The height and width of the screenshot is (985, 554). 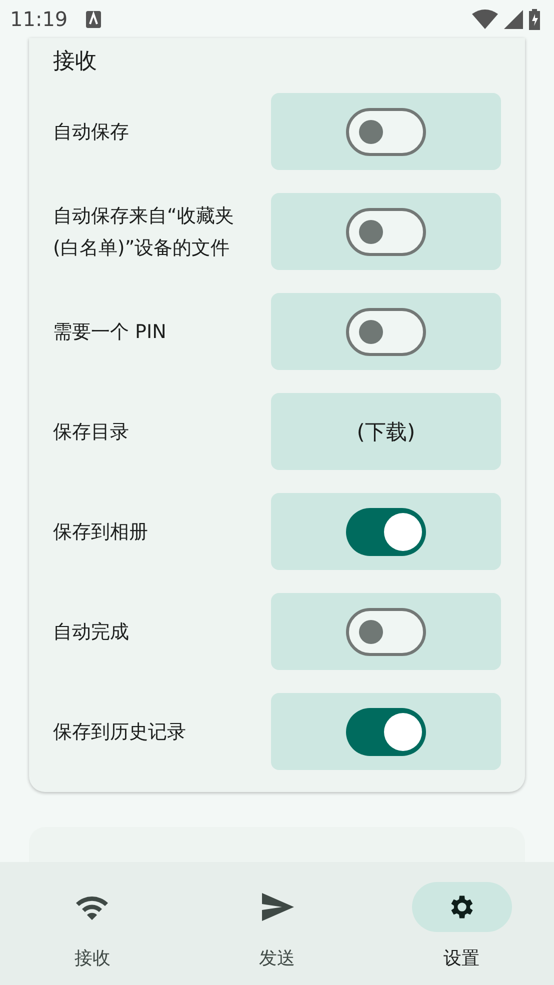 I want to click on battery-icon, so click(x=534, y=19).